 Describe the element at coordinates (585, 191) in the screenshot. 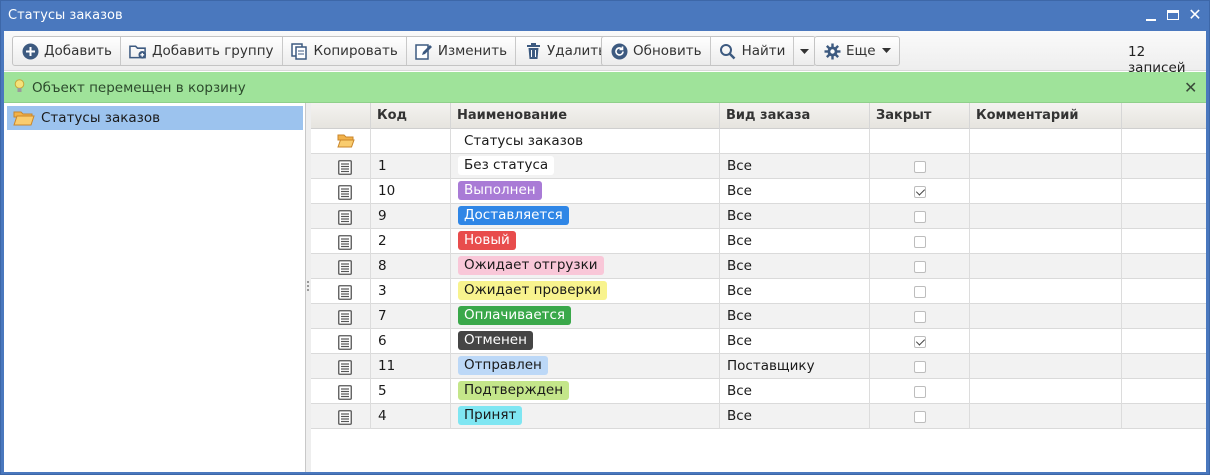

I see `row-name-cell: Выполнен` at that location.